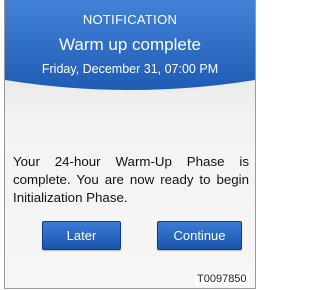 This screenshot has height=290, width=320. What do you see at coordinates (130, 44) in the screenshot?
I see `notification-subject: Warm up complete` at bounding box center [130, 44].